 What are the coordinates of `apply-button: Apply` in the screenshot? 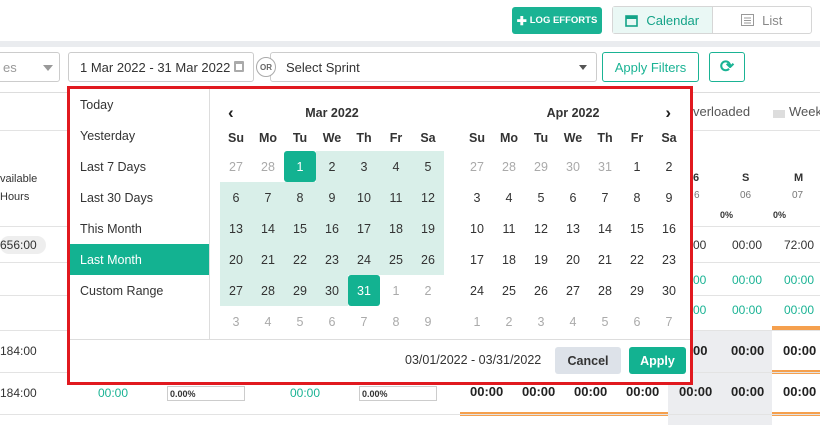 It's located at (657, 360).